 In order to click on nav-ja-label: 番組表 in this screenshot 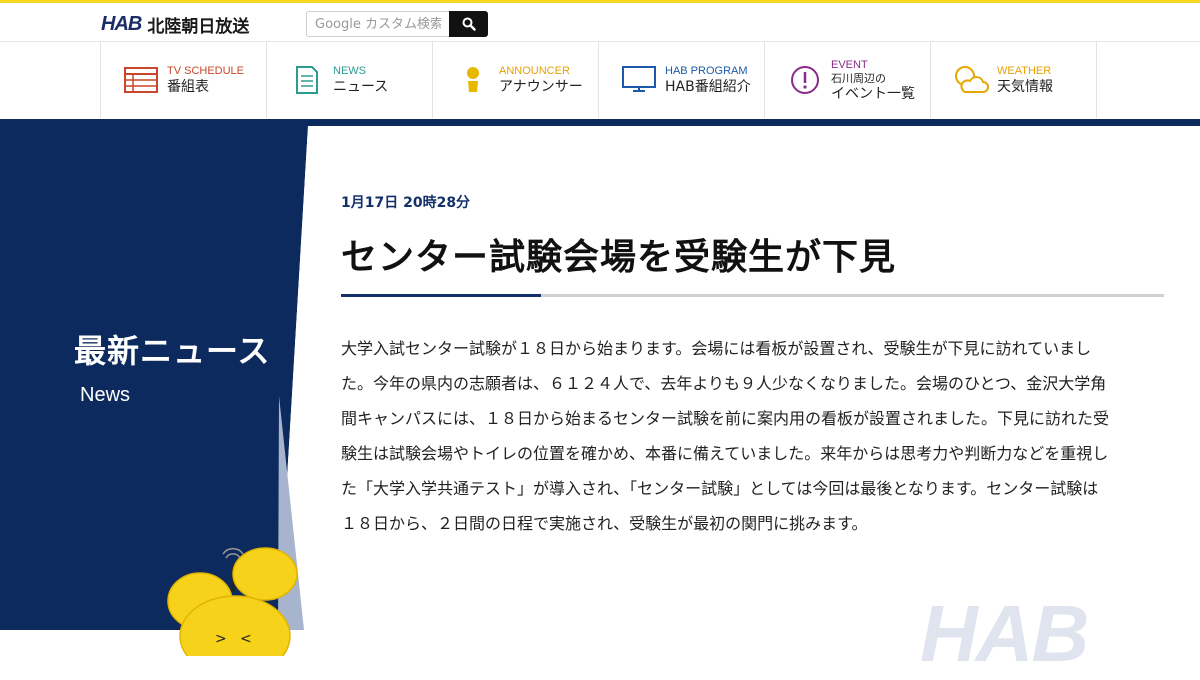, I will do `click(188, 86)`.